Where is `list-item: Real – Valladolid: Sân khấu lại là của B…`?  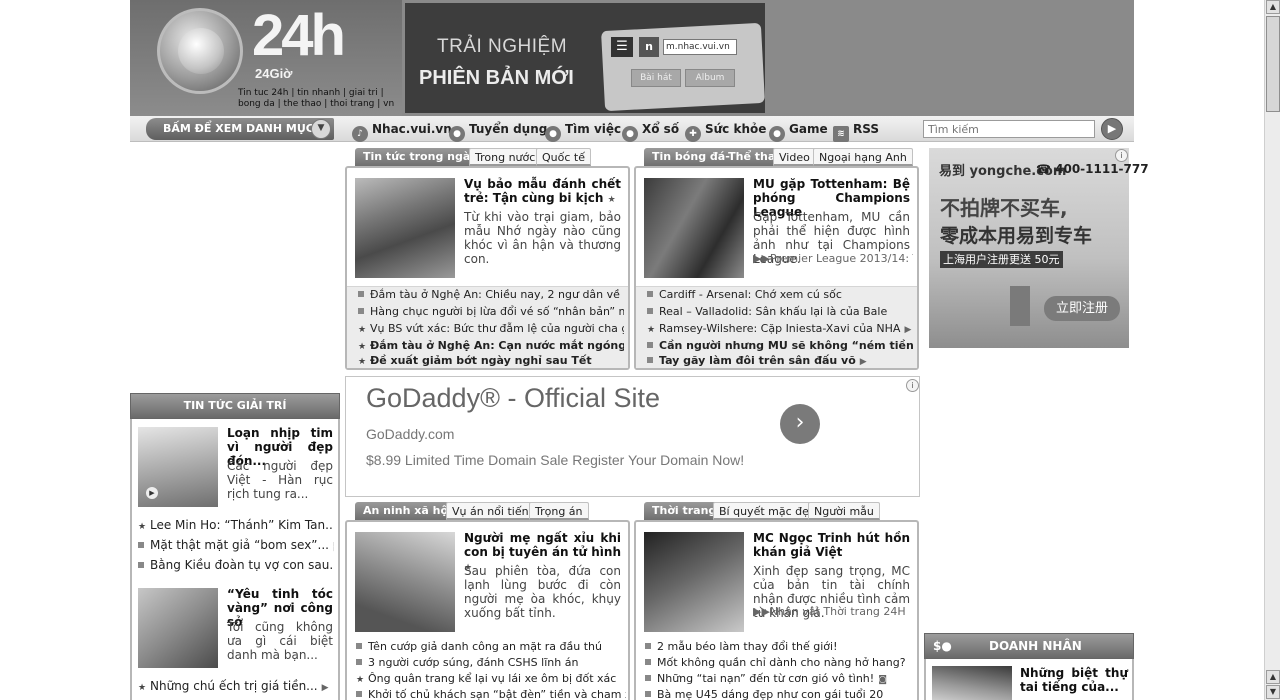 list-item: Real – Valladolid: Sân khấu lại là của B… is located at coordinates (780, 312).